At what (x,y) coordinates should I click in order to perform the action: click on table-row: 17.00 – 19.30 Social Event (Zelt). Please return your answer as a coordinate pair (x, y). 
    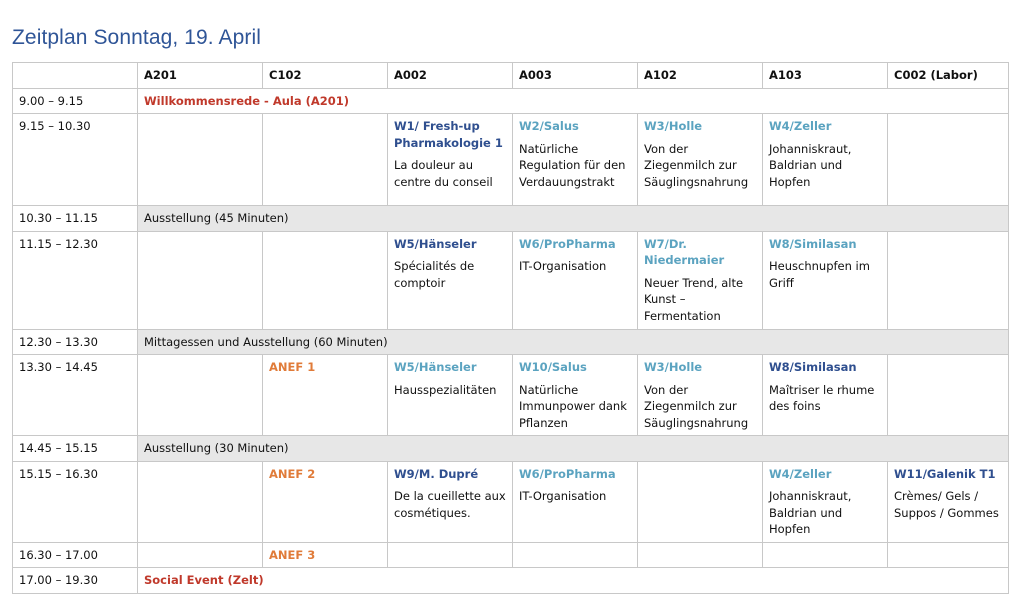
    Looking at the image, I should click on (510, 580).